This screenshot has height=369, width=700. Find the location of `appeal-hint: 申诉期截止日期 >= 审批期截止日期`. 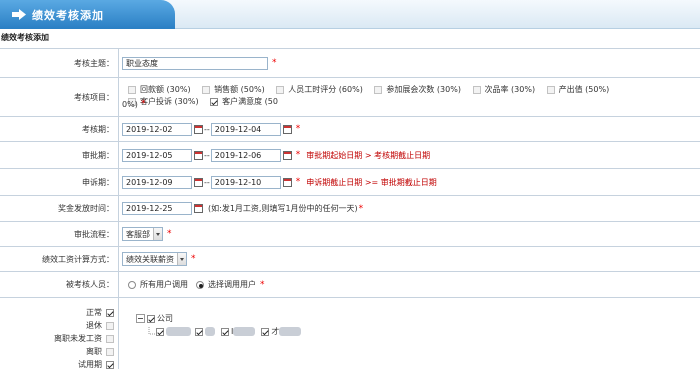

appeal-hint: 申诉期截止日期 >= 审批期截止日期 is located at coordinates (371, 182).